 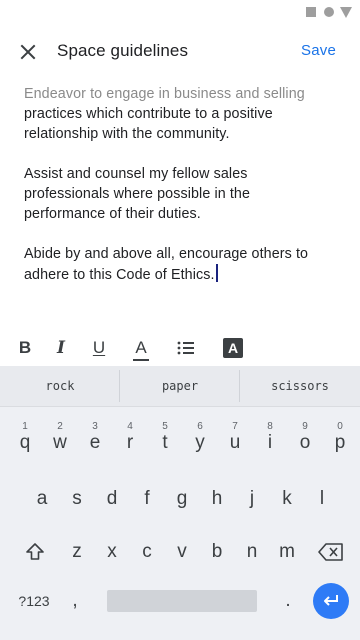 What do you see at coordinates (34, 601) in the screenshot?
I see `symbols-key: ?123` at bounding box center [34, 601].